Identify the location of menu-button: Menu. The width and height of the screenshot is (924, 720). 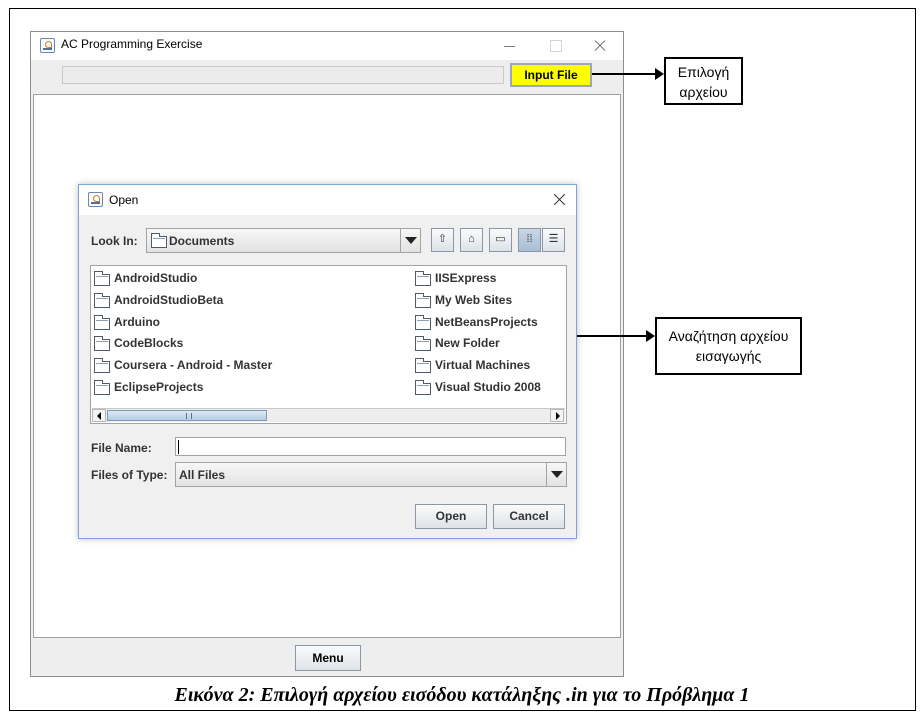
(328, 658).